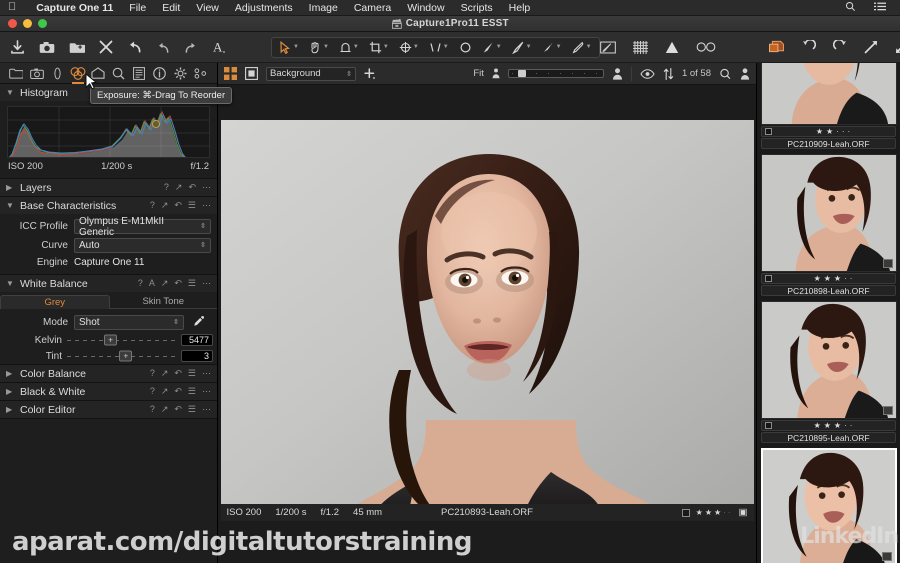 The height and width of the screenshot is (563, 900). I want to click on tint-value: 3, so click(197, 356).